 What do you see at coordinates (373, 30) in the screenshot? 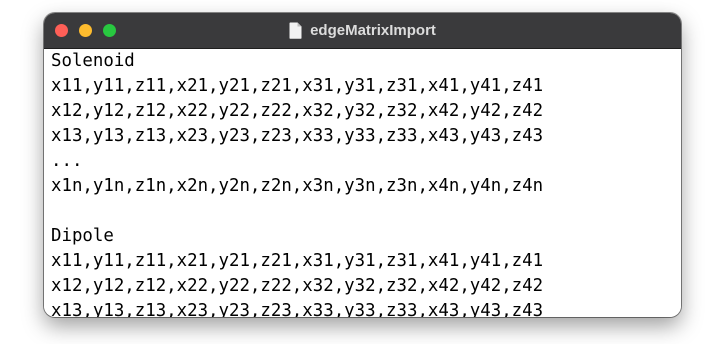
I see `window-title: edgeMatrixImport` at bounding box center [373, 30].